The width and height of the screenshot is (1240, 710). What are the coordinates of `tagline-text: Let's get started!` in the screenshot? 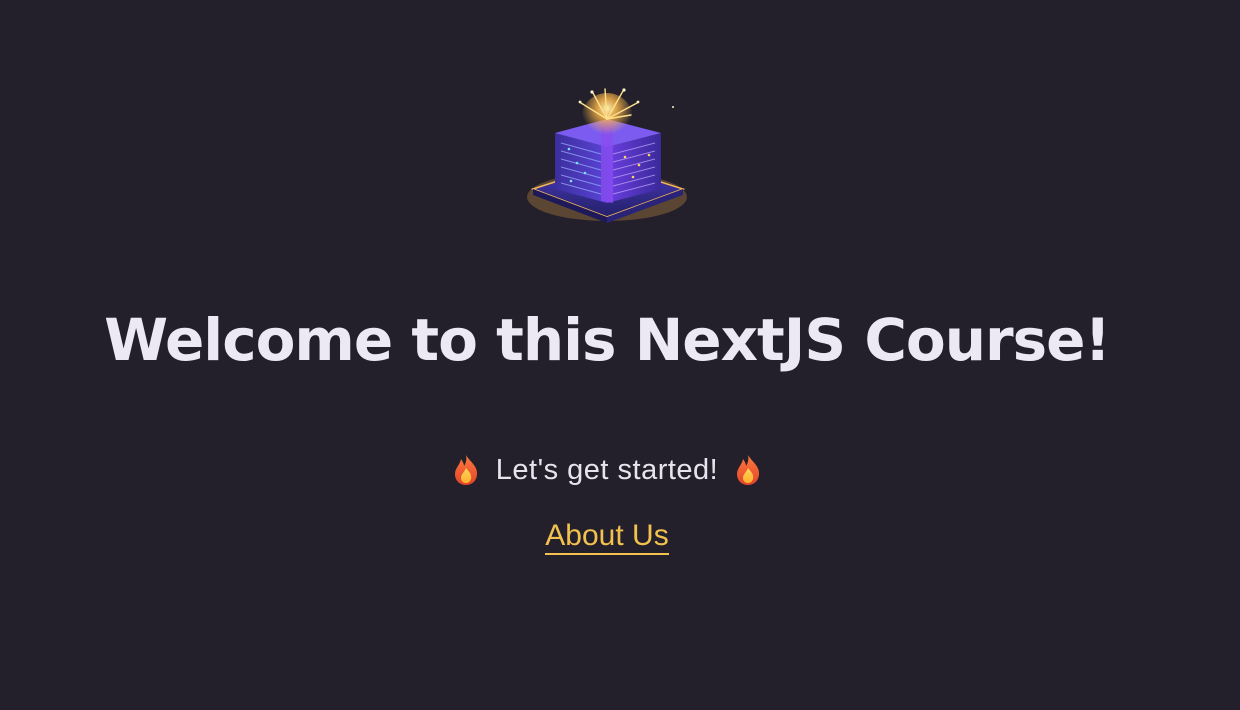 It's located at (607, 469).